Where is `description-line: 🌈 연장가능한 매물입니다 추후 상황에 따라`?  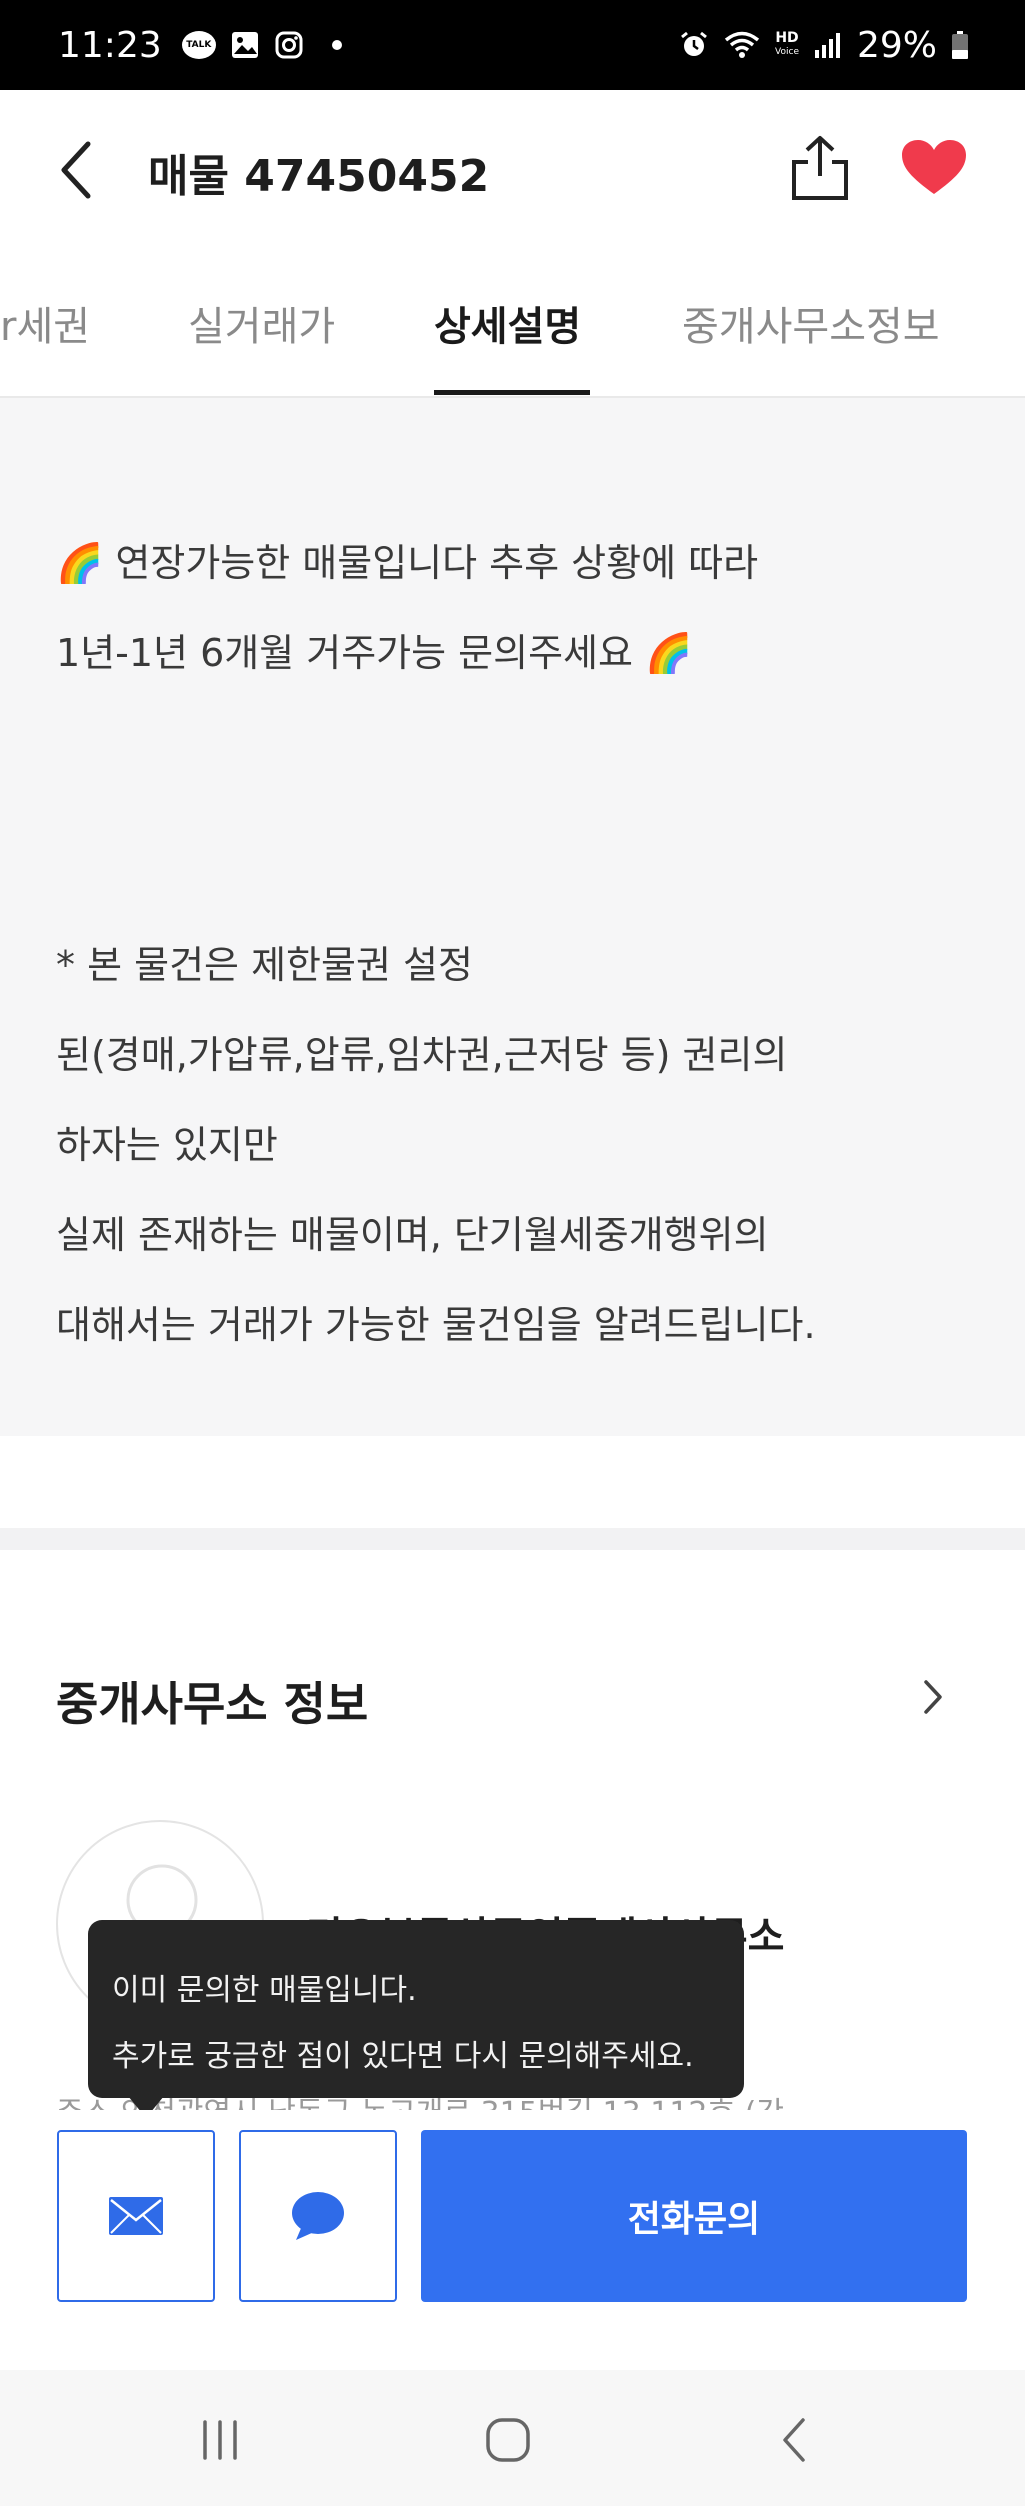
description-line: 🌈 연장가능한 매물입니다 추후 상황에 따라 is located at coordinates (407, 563).